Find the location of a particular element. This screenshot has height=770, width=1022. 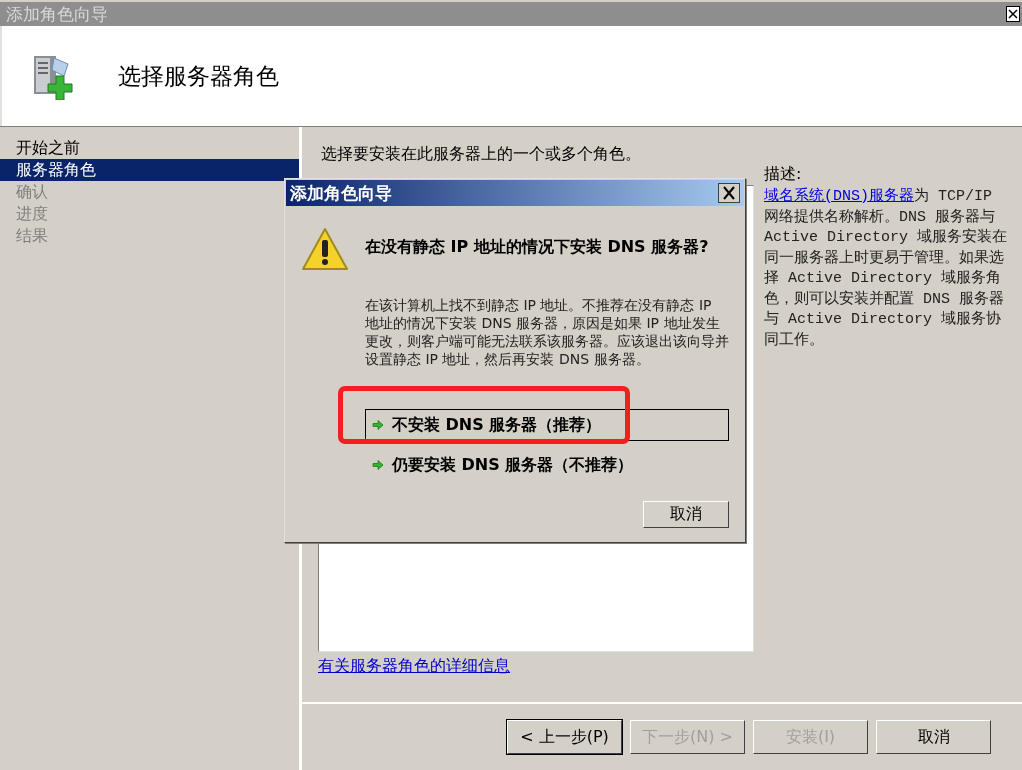

dialog-heading: 在没有静态 IP 地址的情况下安装 DNS 服务器? is located at coordinates (537, 247).